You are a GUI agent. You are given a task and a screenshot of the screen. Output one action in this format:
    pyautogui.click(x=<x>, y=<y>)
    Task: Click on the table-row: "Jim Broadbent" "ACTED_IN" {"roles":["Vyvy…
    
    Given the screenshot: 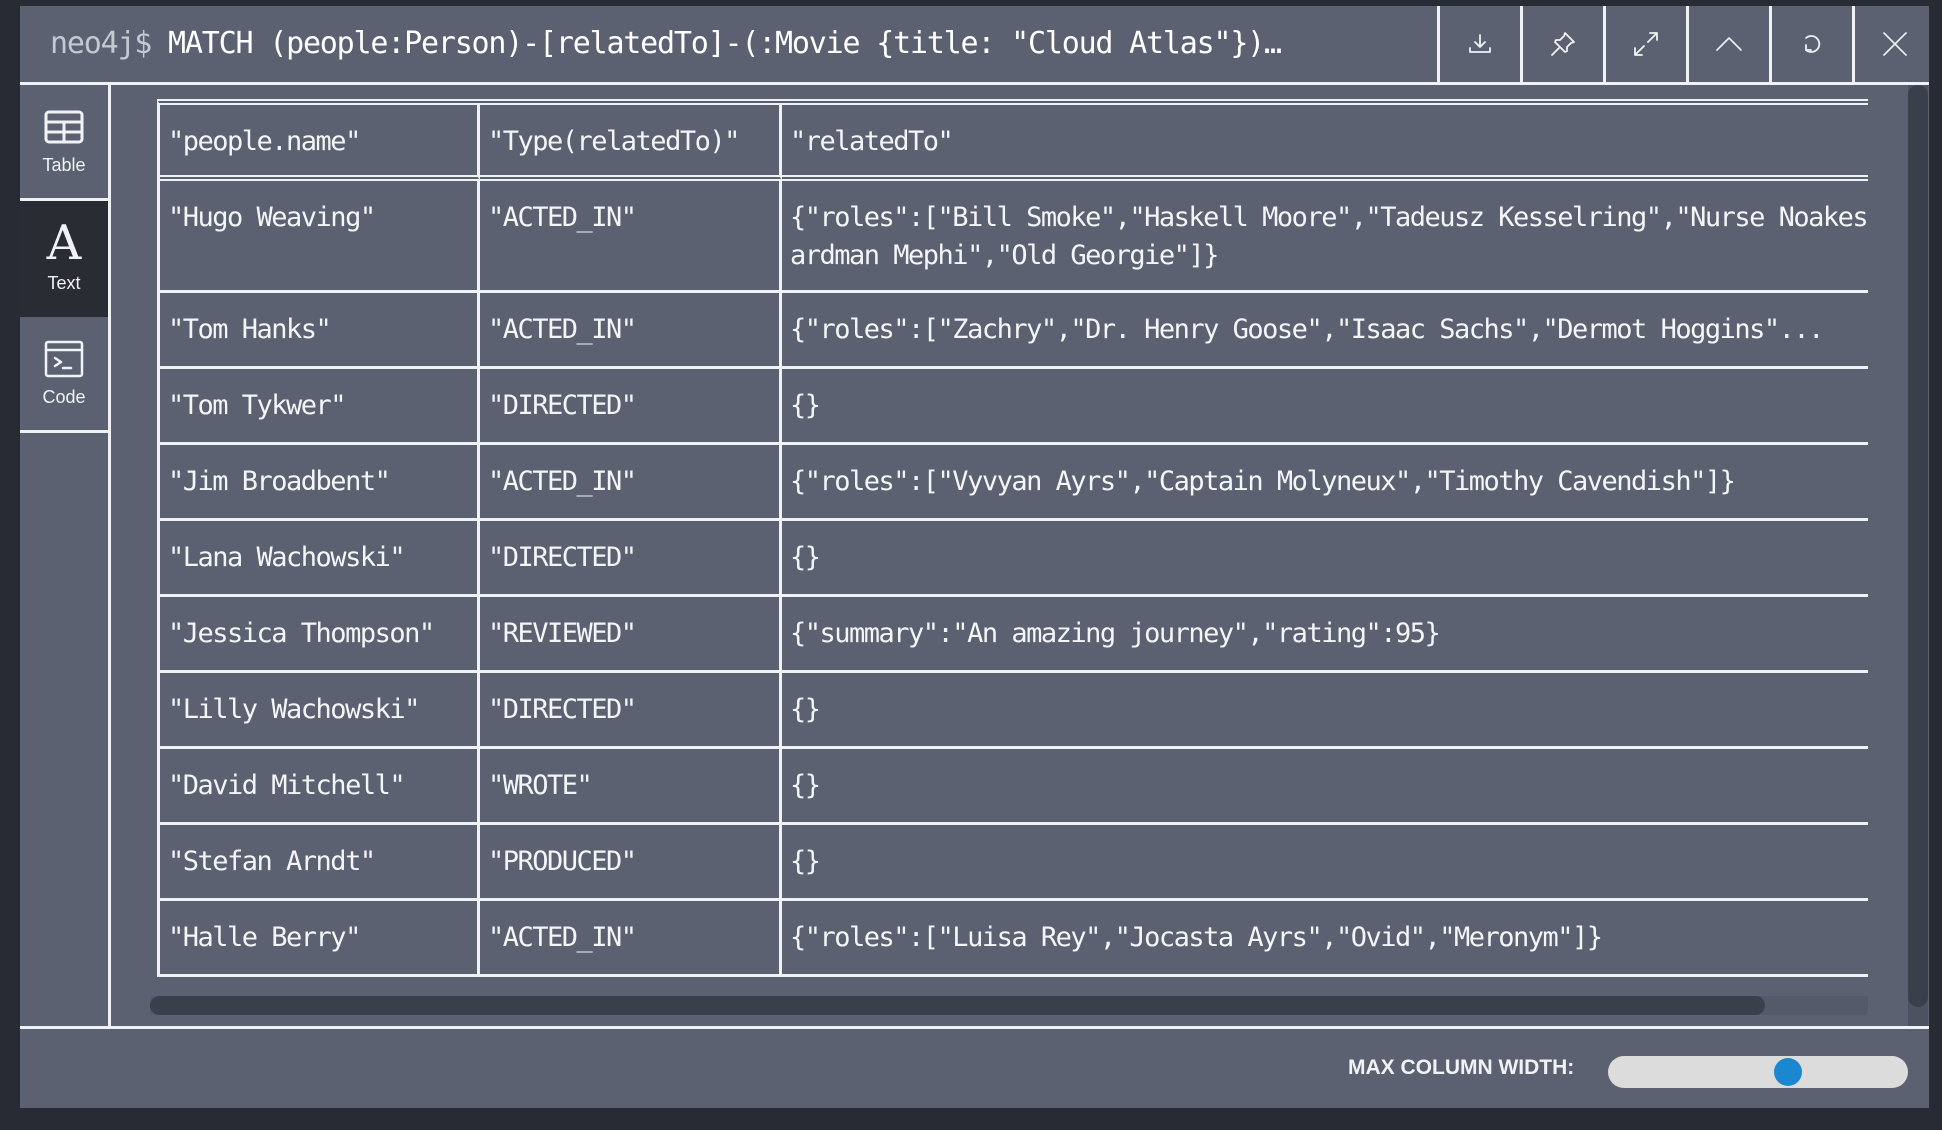 What is the action you would take?
    pyautogui.click(x=1014, y=483)
    